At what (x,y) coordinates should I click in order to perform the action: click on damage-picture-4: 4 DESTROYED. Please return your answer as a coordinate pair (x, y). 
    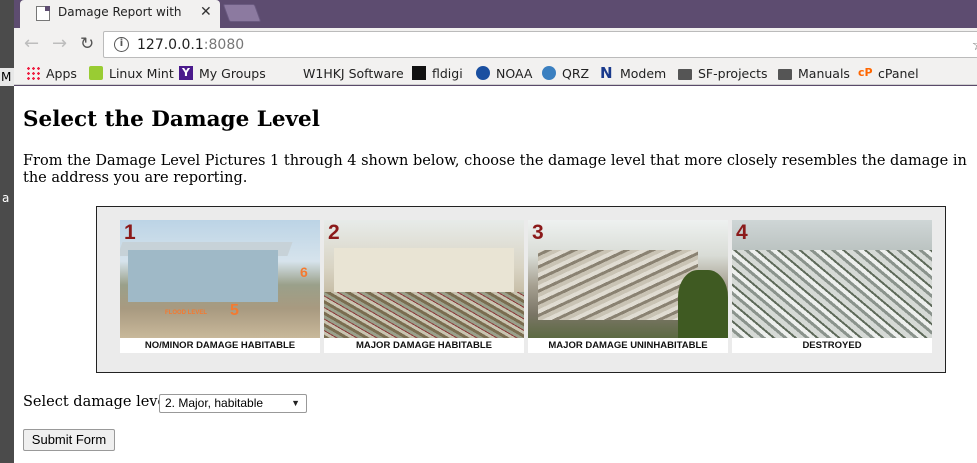
    Looking at the image, I should click on (832, 286).